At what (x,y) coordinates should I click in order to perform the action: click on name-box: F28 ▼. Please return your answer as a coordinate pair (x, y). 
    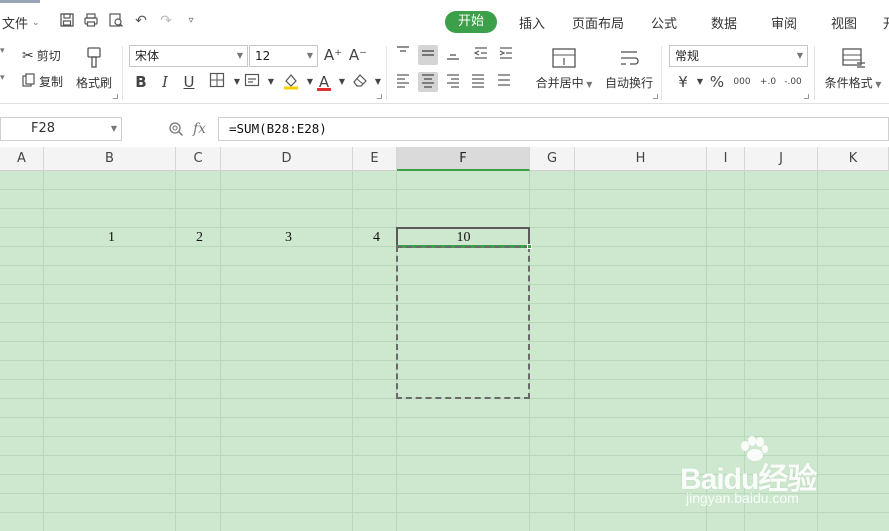
    Looking at the image, I should click on (61, 129).